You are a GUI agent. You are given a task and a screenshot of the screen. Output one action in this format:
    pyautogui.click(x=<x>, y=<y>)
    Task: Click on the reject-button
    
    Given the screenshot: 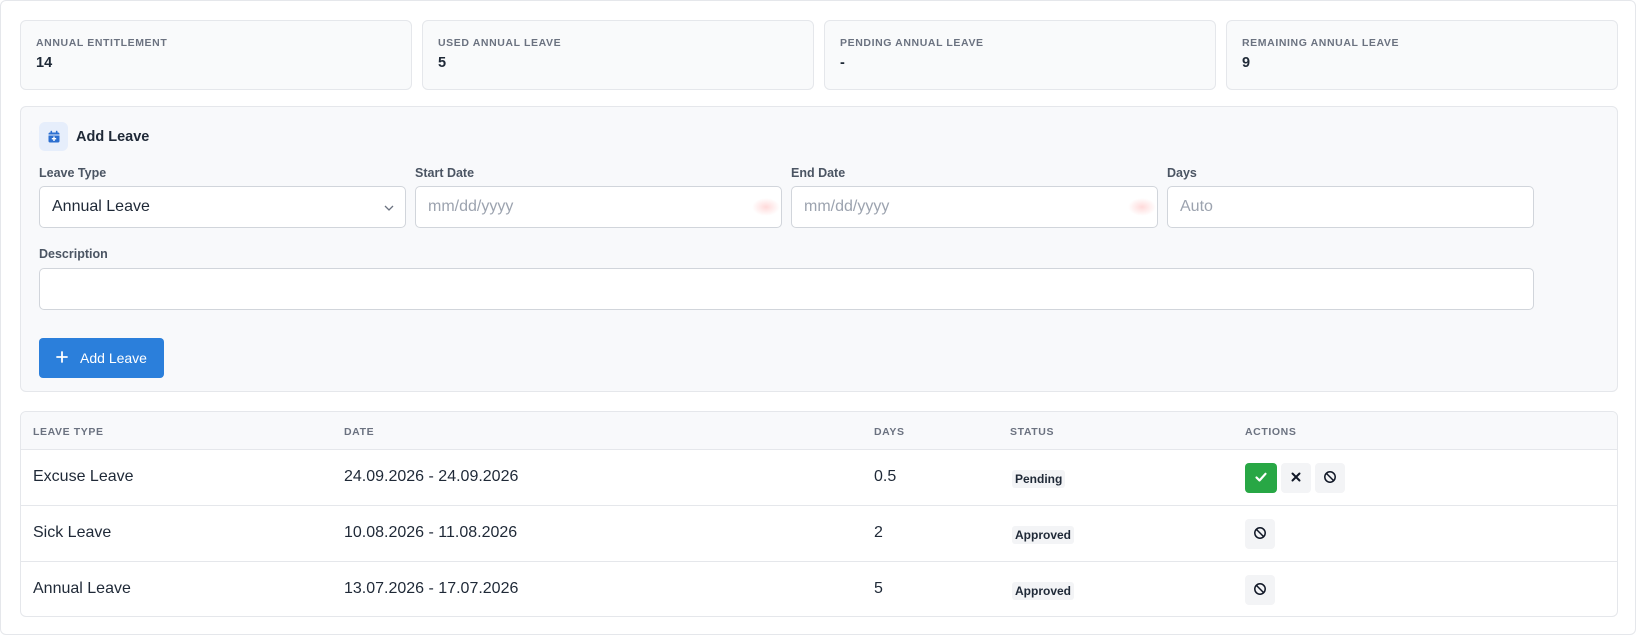 What is the action you would take?
    pyautogui.click(x=1296, y=478)
    